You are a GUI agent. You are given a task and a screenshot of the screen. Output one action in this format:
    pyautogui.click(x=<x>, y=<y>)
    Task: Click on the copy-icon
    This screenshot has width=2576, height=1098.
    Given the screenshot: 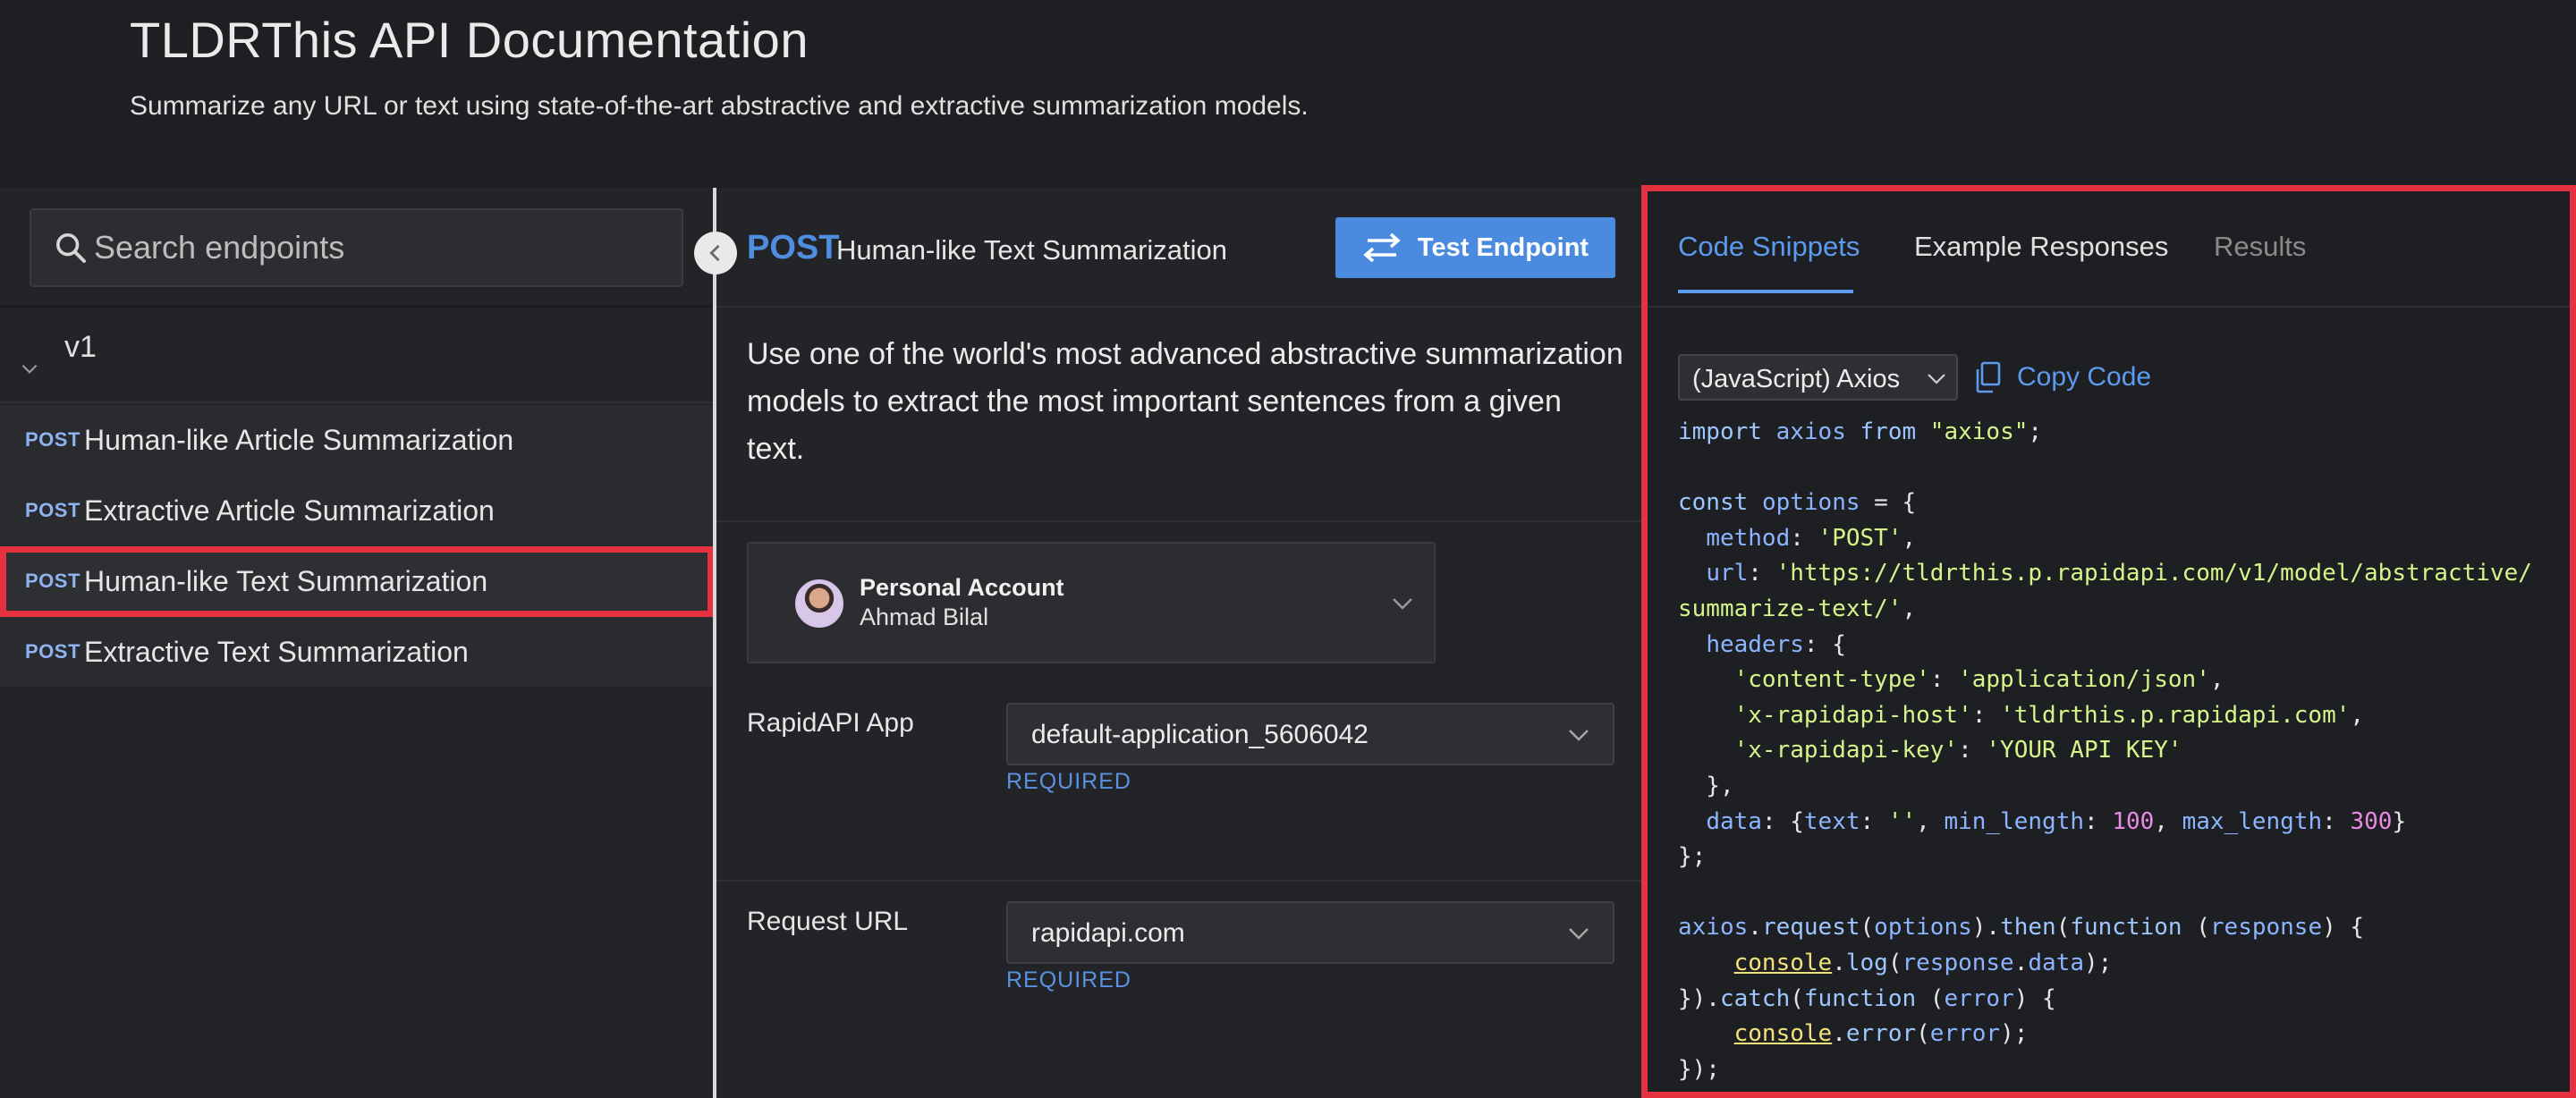 What is the action you would take?
    pyautogui.click(x=1987, y=377)
    